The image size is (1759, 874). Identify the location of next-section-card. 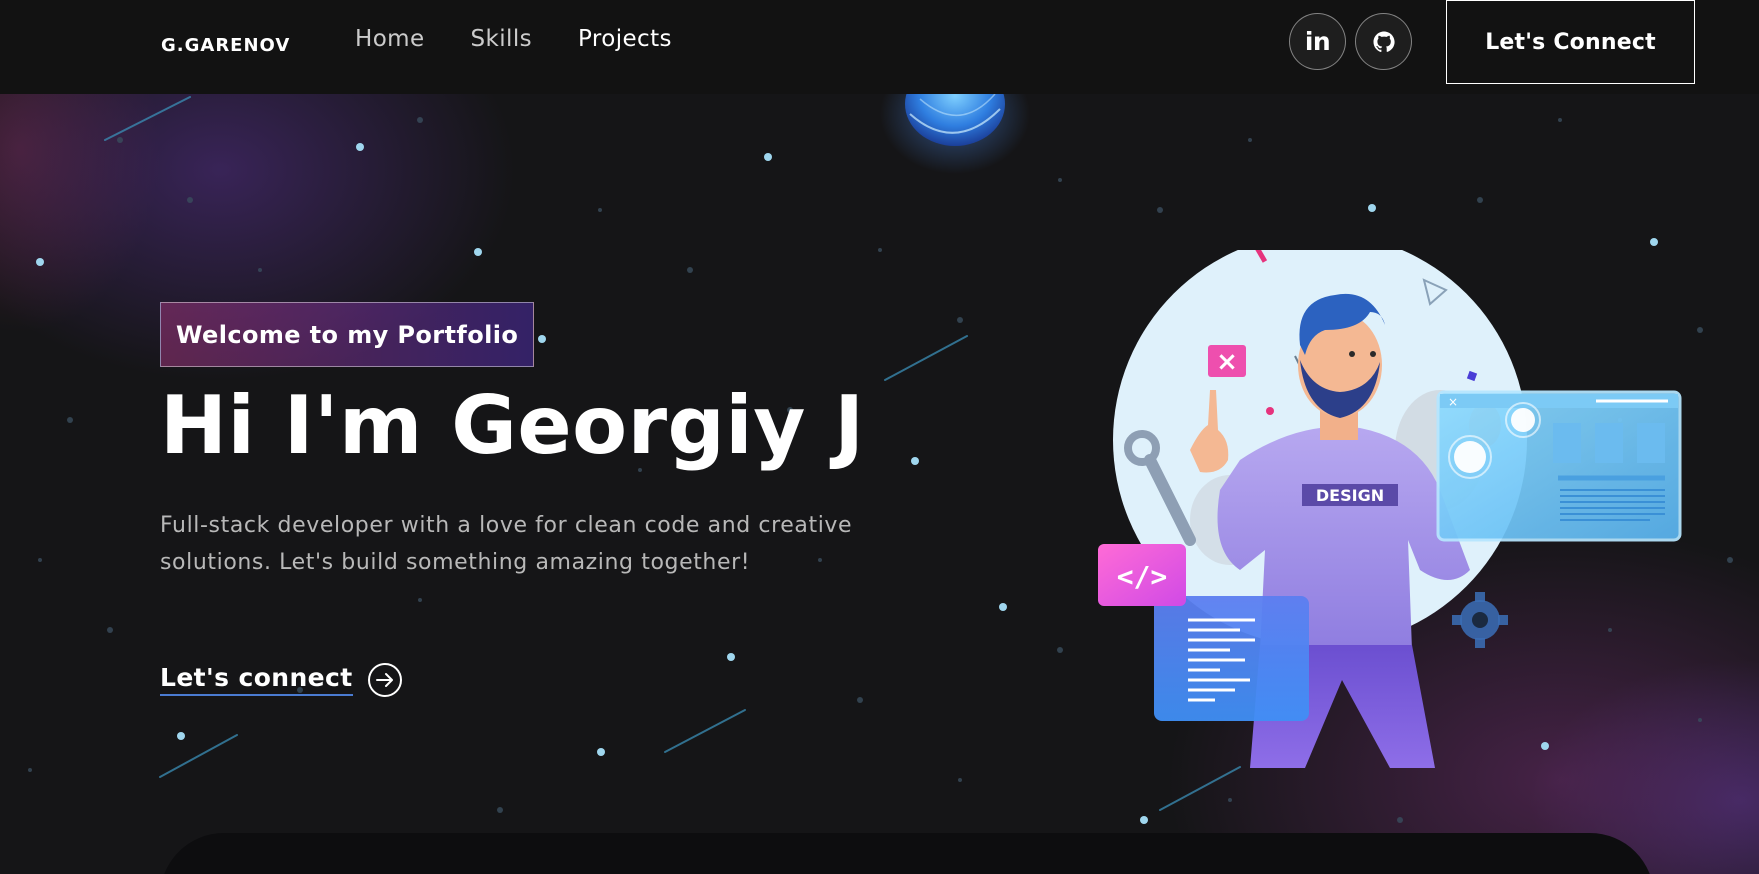
(907, 853).